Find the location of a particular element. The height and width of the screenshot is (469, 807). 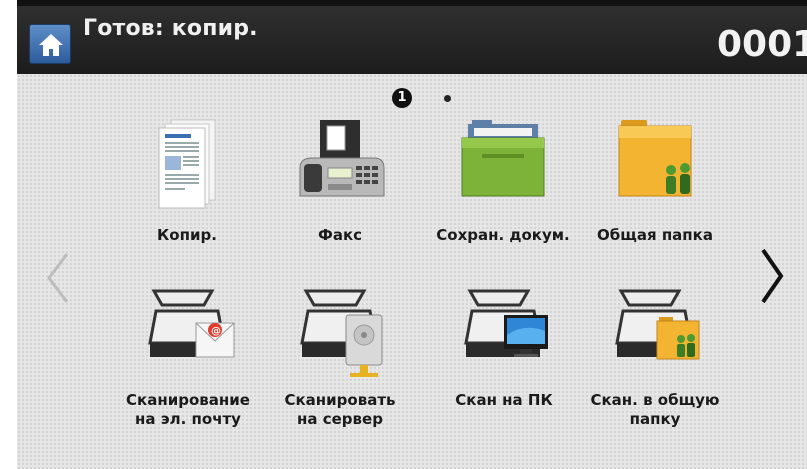

copy-counter: 0001 is located at coordinates (762, 44).